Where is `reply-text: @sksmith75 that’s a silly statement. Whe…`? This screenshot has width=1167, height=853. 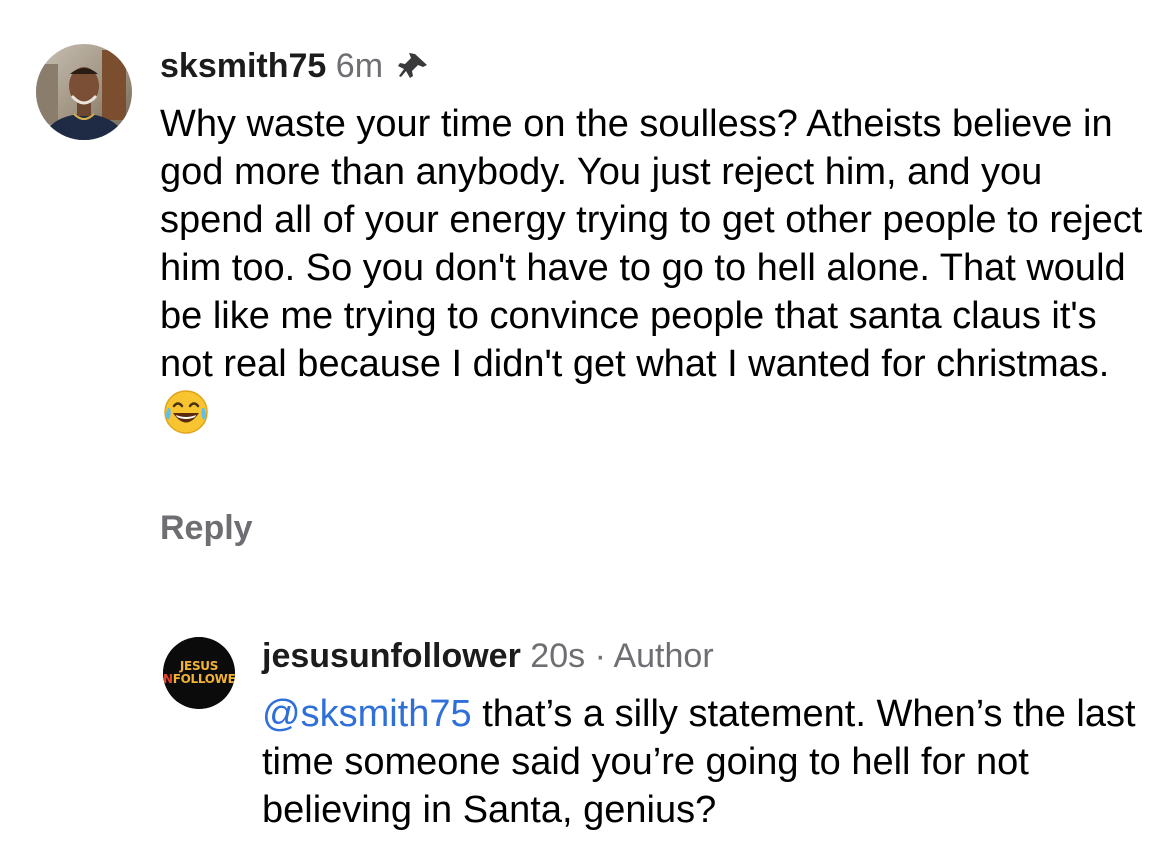 reply-text: @sksmith75 that’s a silly statement. Whe… is located at coordinates (707, 762).